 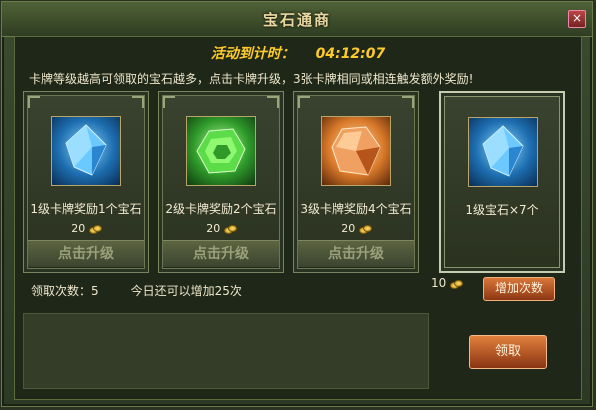 What do you see at coordinates (95, 291) in the screenshot?
I see `claim-count-value: 5` at bounding box center [95, 291].